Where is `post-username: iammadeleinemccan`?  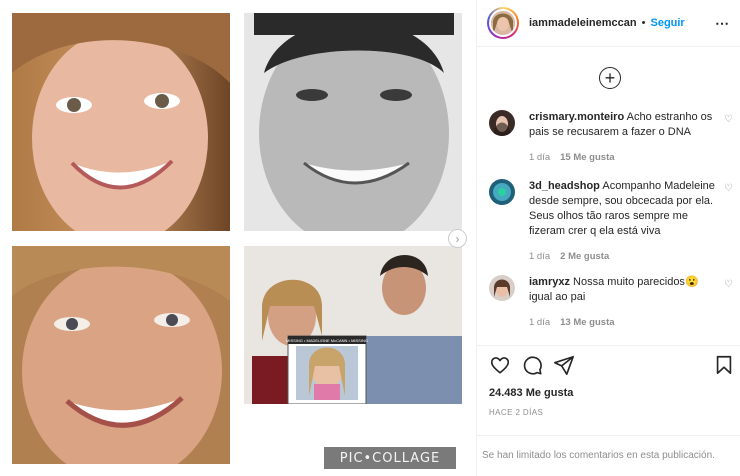
post-username: iammadeleinemccan is located at coordinates (583, 23).